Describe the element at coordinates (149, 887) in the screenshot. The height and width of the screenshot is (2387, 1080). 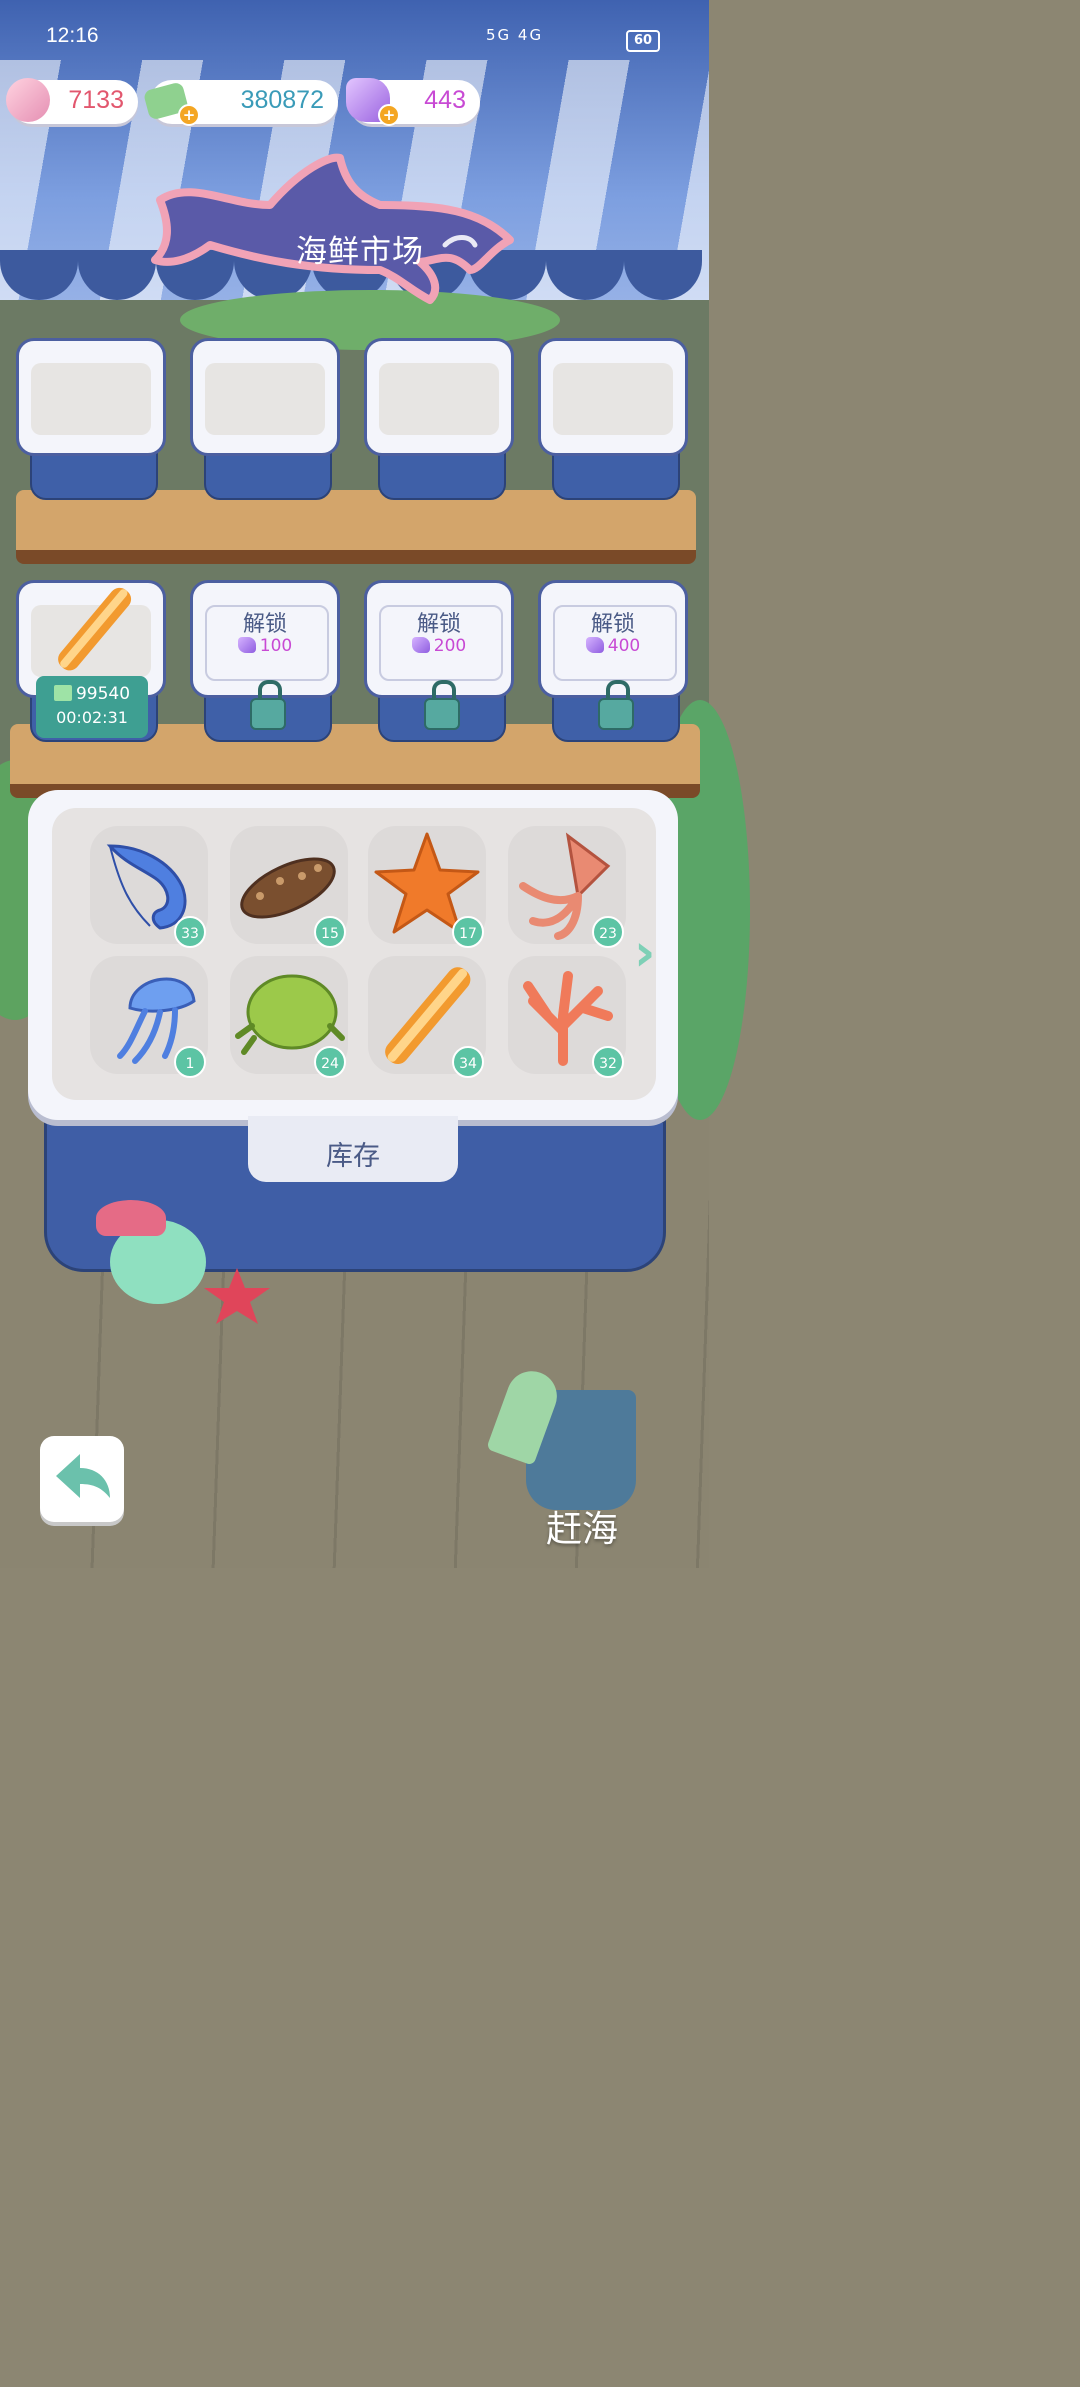
I see `inventory-item-shrimp: 33` at that location.